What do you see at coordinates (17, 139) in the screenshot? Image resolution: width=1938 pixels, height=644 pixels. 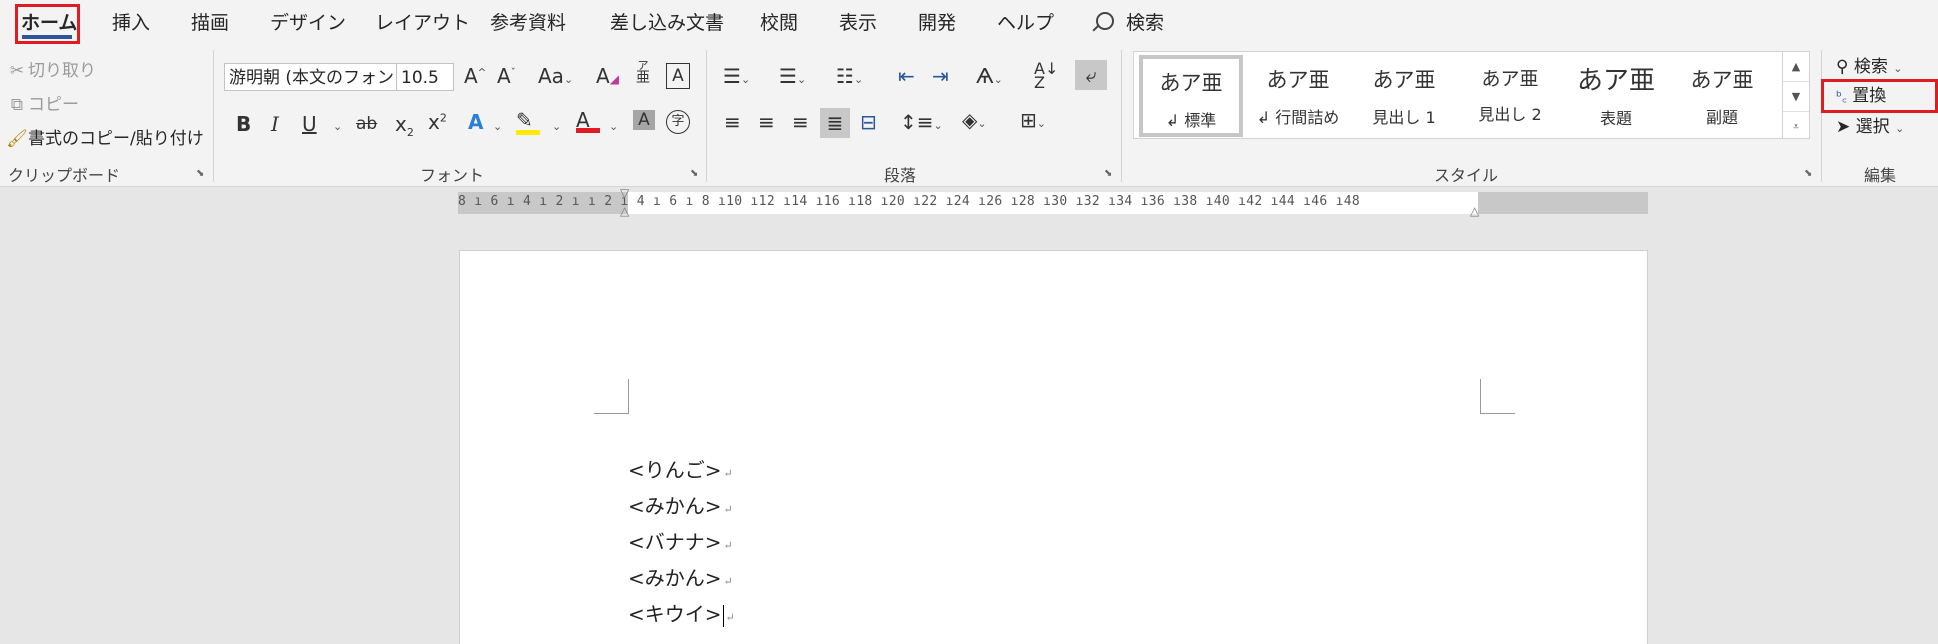 I see `paintbrush-icon: 🖌` at bounding box center [17, 139].